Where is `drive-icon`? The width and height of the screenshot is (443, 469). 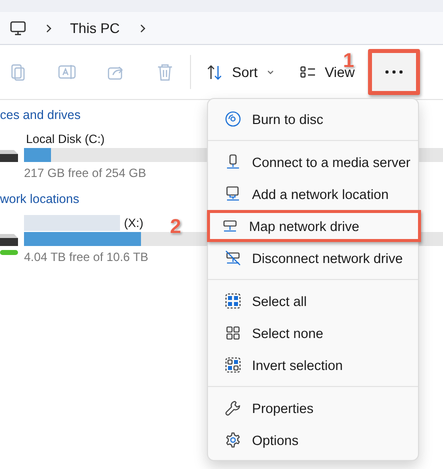 drive-icon is located at coordinates (9, 156).